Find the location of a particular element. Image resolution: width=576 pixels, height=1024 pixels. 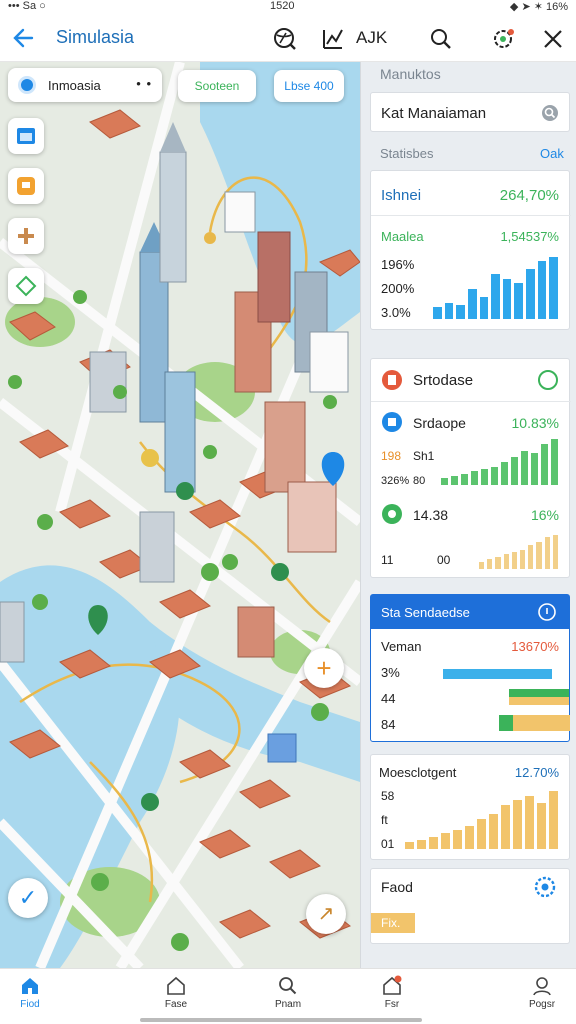

panel-search-field: Kat Manaiaman is located at coordinates (470, 112).